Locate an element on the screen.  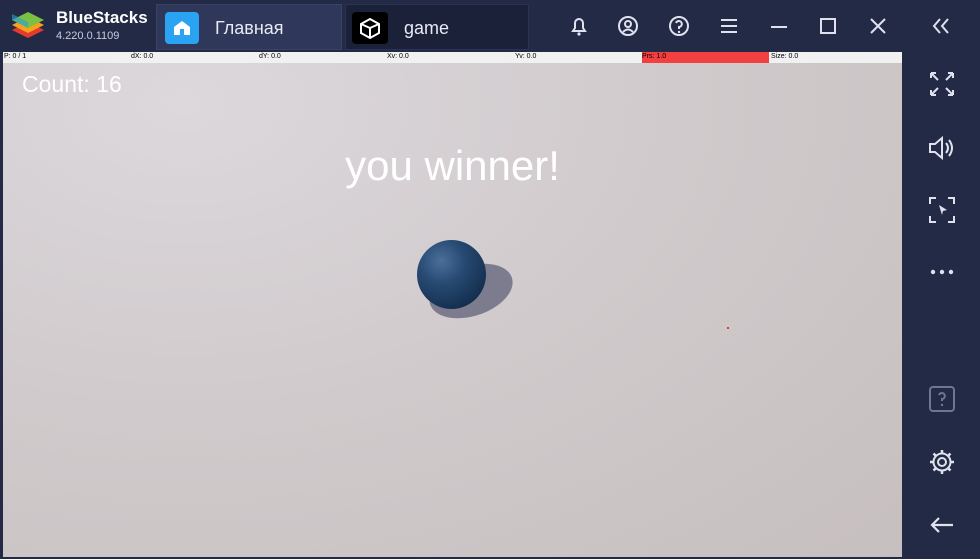
back-icon is located at coordinates (942, 525).